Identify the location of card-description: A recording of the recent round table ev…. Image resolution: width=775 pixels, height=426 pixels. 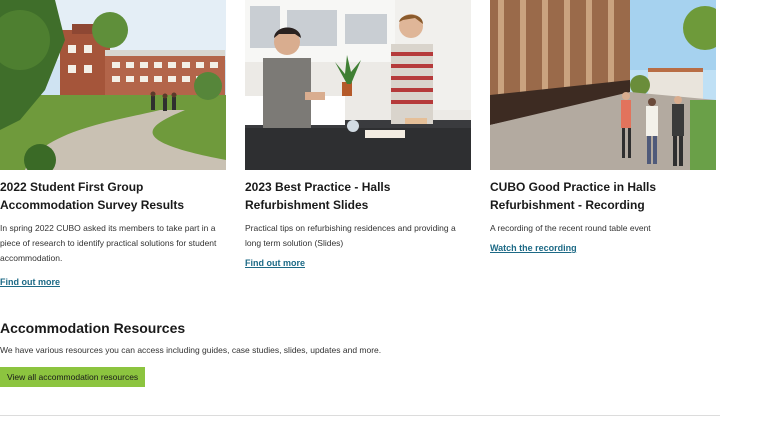
(570, 228).